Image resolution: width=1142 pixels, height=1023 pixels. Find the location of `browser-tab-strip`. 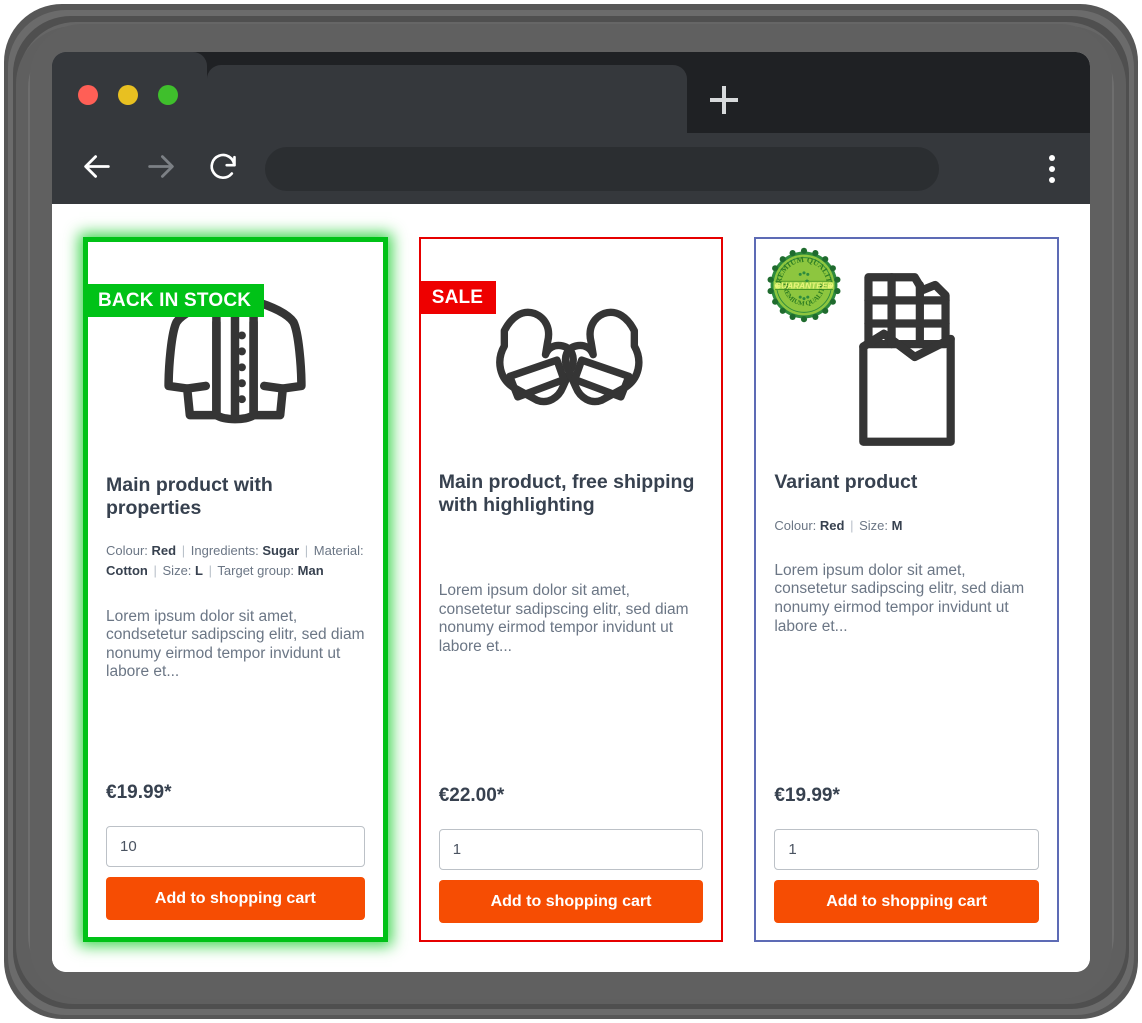

browser-tab-strip is located at coordinates (571, 92).